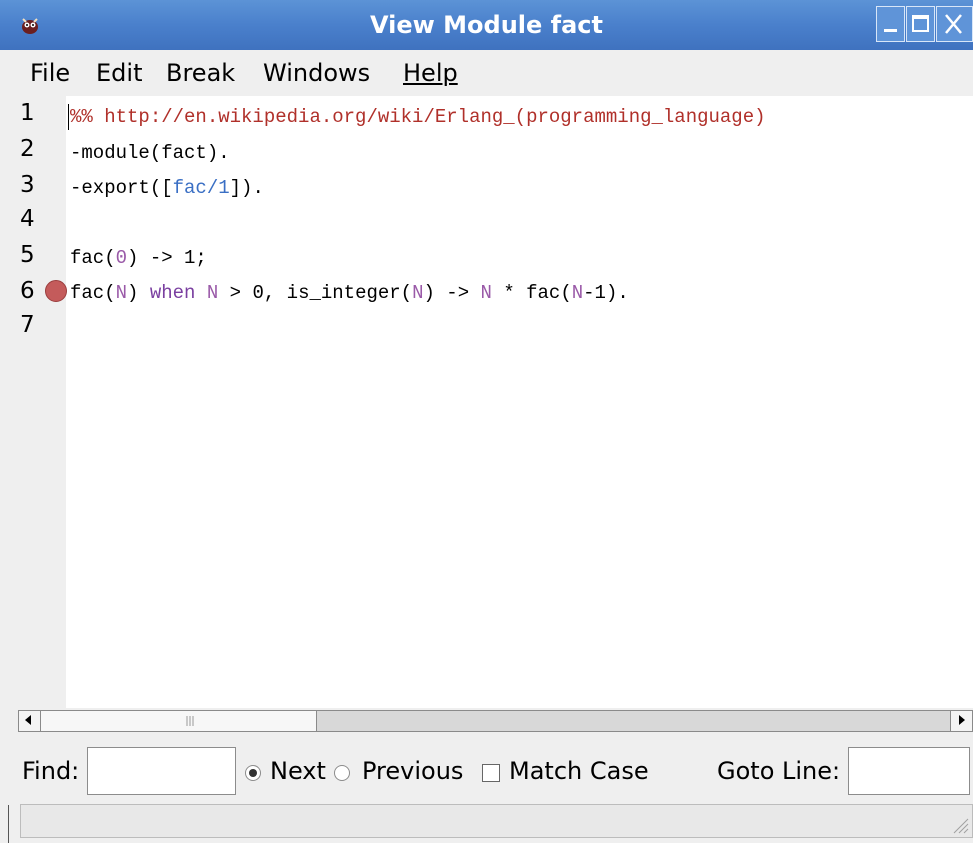 The height and width of the screenshot is (843, 973). I want to click on match-case-checkbox, so click(491, 773).